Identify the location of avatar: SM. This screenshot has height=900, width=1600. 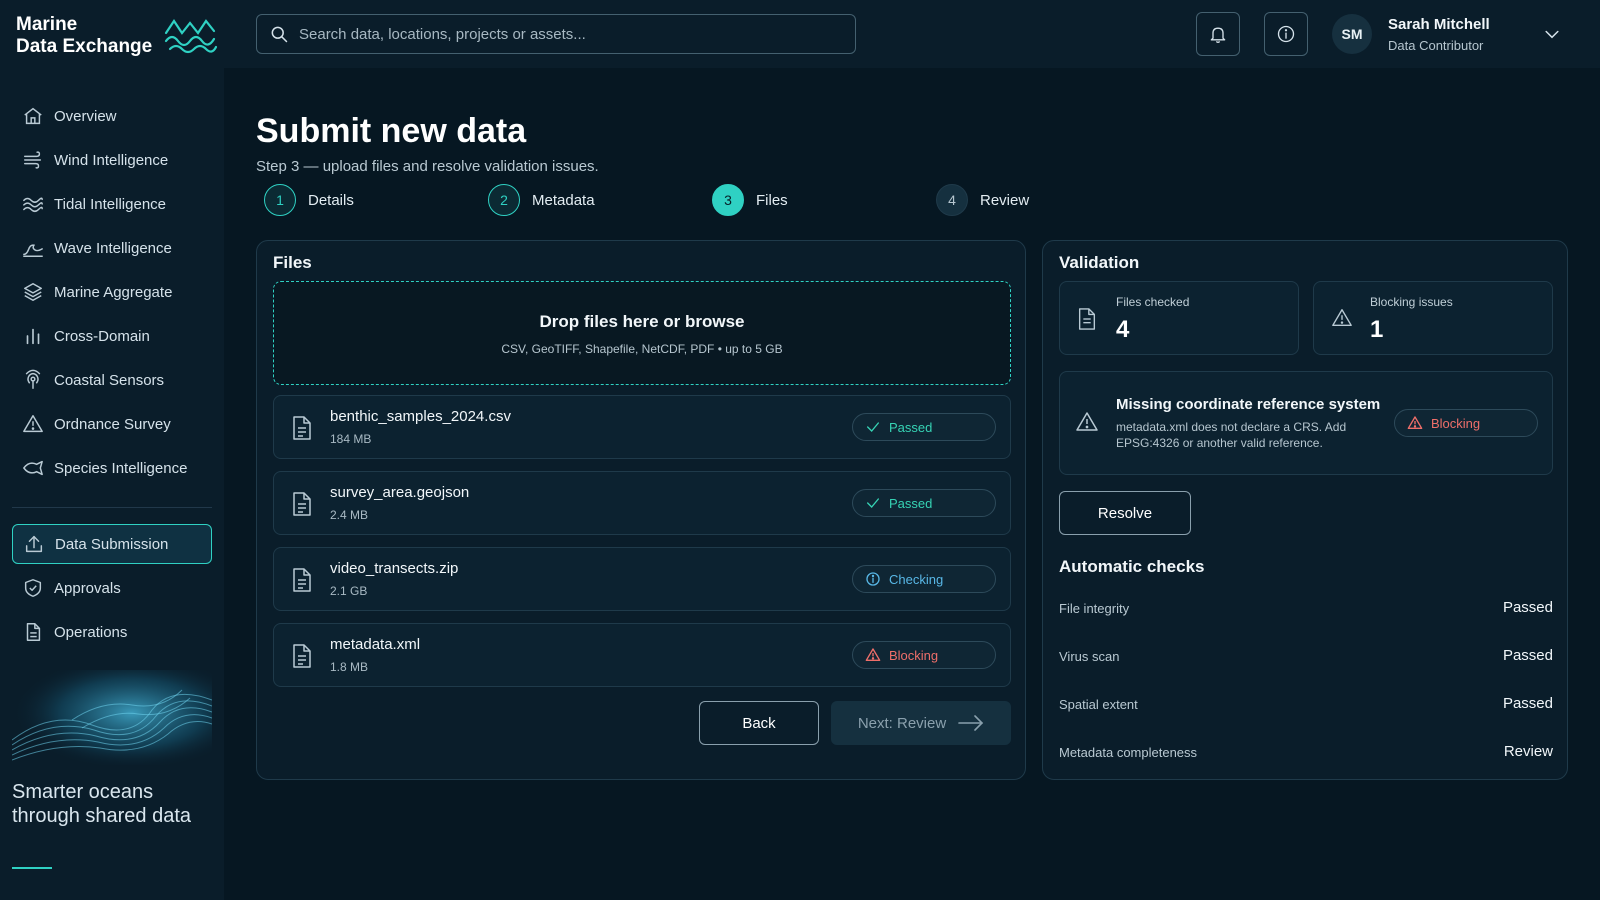
(1352, 34).